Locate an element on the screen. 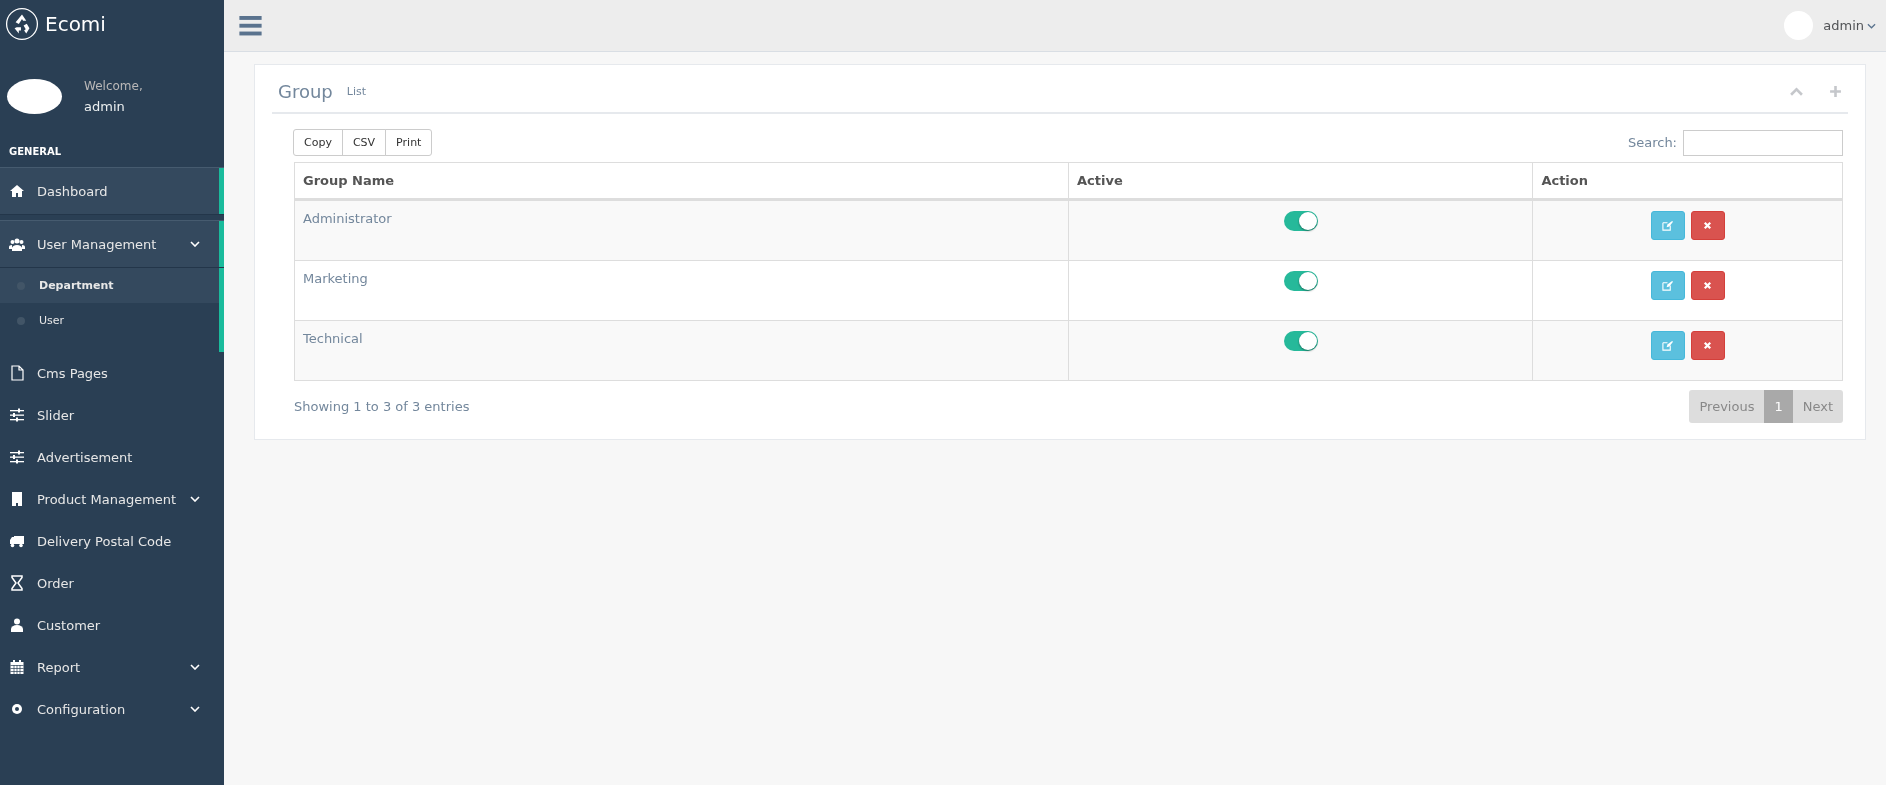  plus-icon is located at coordinates (1835, 91).